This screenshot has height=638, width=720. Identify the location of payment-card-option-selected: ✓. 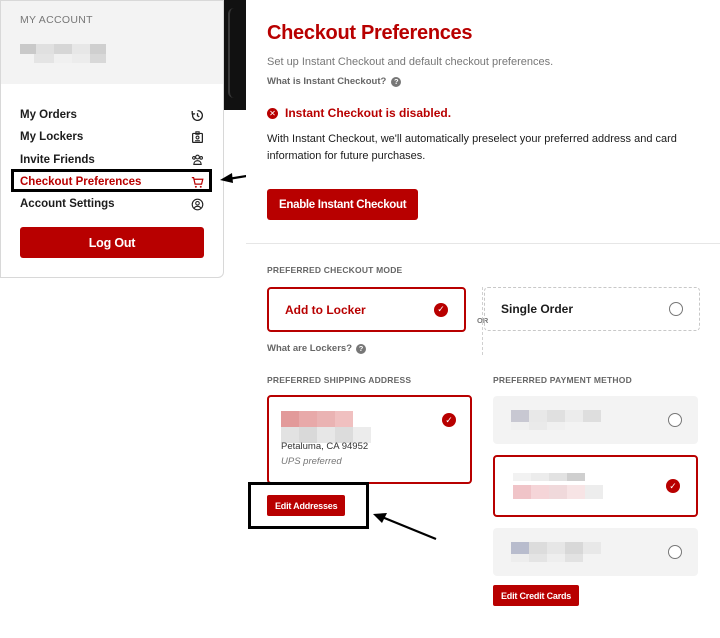
(595, 486).